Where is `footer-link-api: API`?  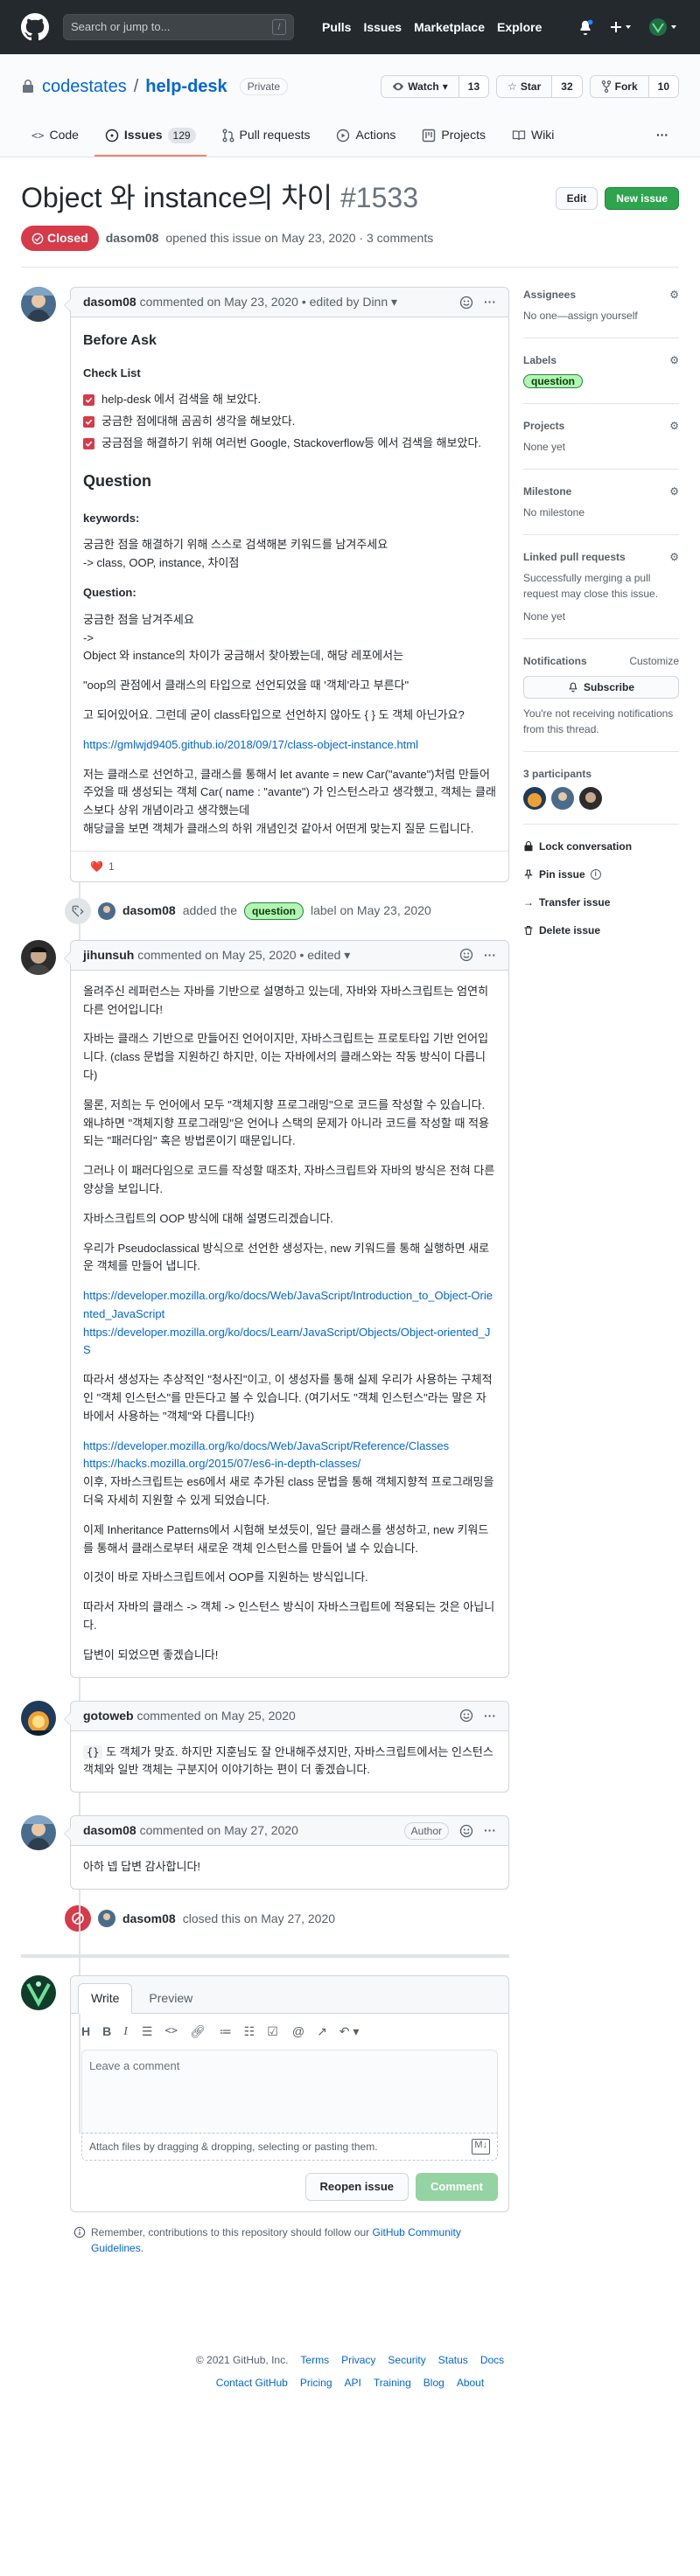 footer-link-api: API is located at coordinates (353, 2383).